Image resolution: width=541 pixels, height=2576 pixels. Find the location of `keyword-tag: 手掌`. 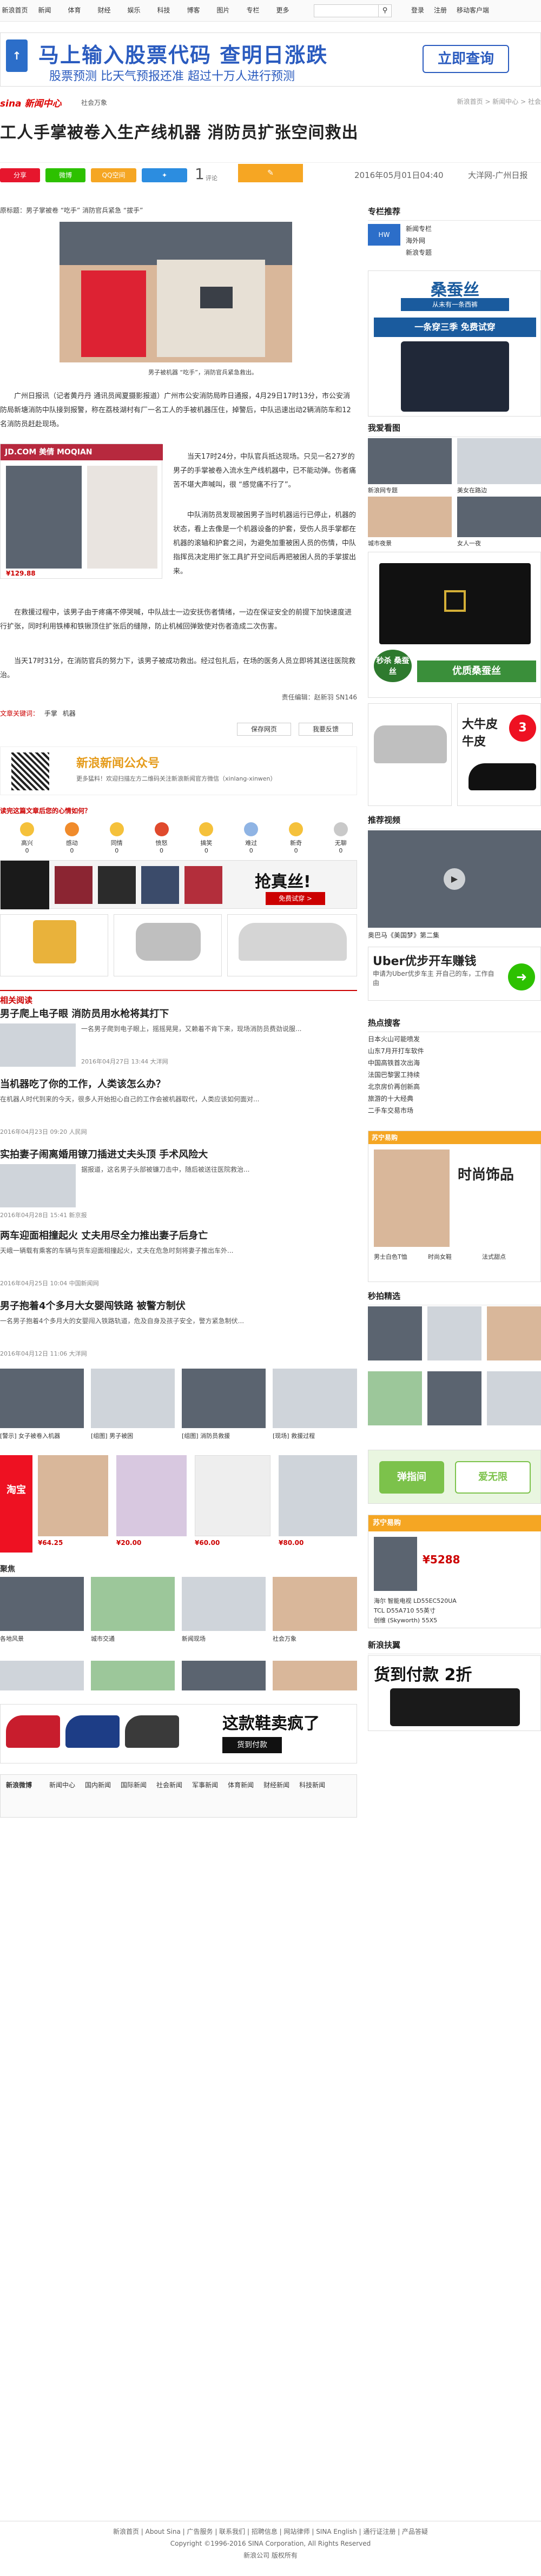

keyword-tag: 手掌 is located at coordinates (51, 713).